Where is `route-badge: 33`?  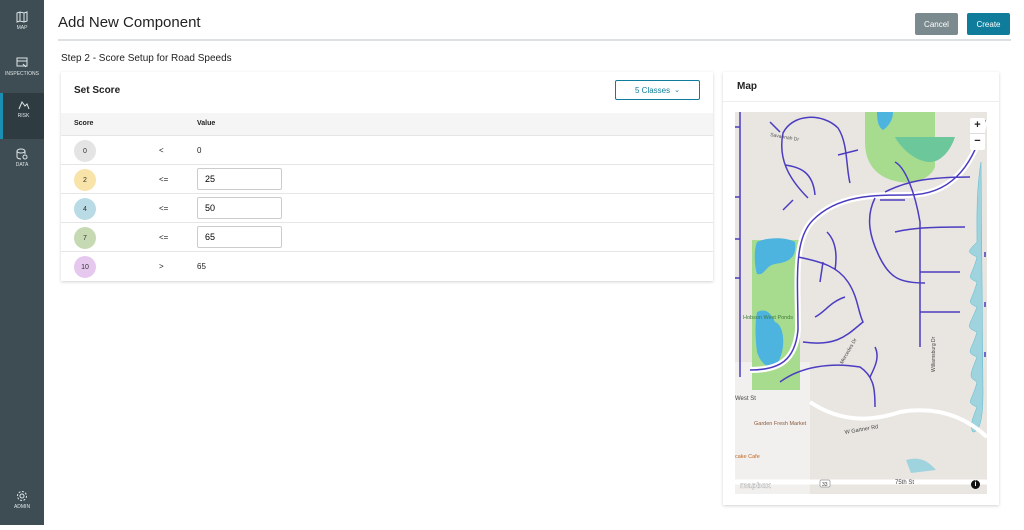
route-badge: 33 is located at coordinates (825, 485).